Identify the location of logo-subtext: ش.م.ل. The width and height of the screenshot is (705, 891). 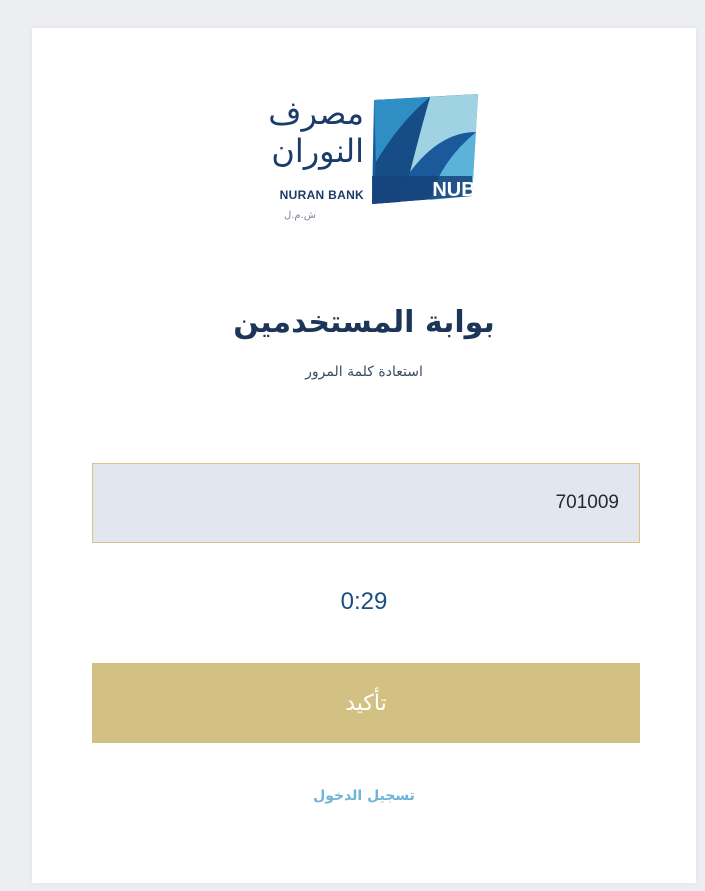
(299, 215).